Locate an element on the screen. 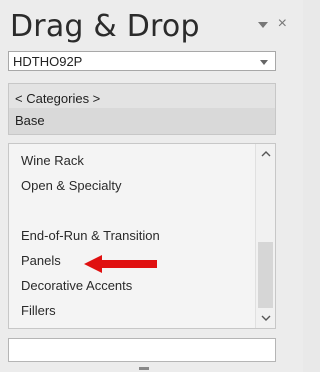  list-item-open-specialty: Open & Specialty is located at coordinates (71, 185).